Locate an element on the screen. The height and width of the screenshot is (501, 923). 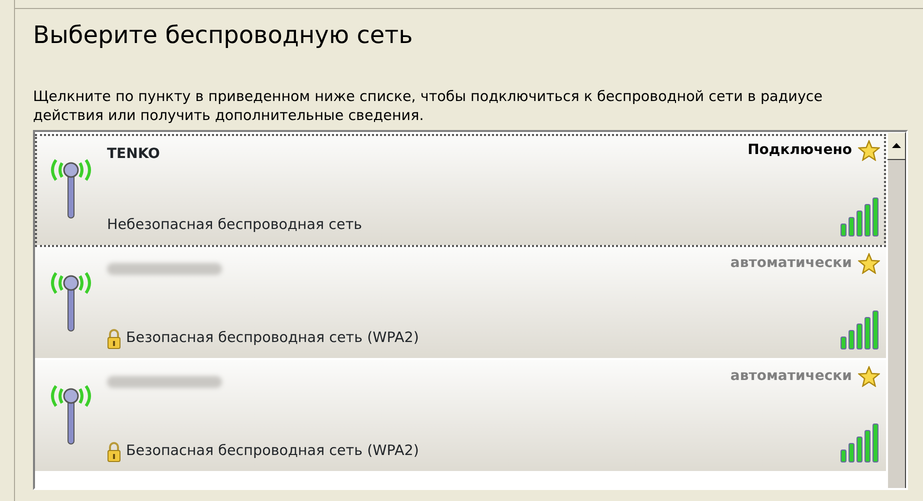
page-heading: Выберите беспроводную сеть is located at coordinates (223, 35).